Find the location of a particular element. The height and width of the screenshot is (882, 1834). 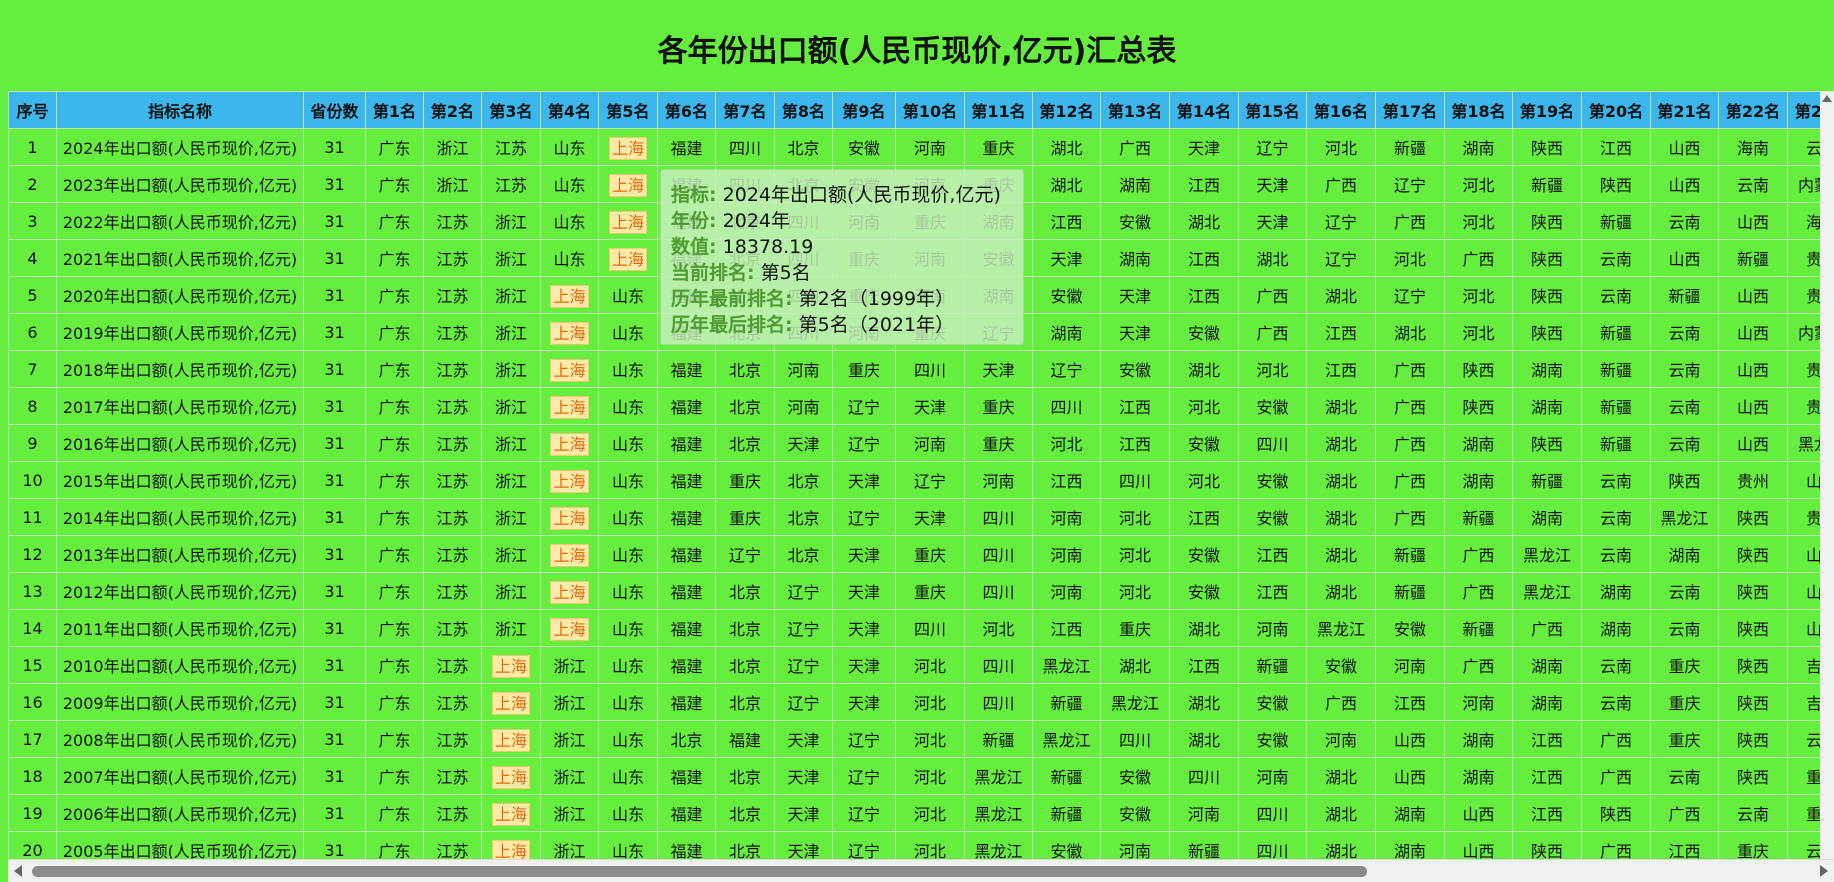

tooltip-value-value: 18378.19 is located at coordinates (768, 247).